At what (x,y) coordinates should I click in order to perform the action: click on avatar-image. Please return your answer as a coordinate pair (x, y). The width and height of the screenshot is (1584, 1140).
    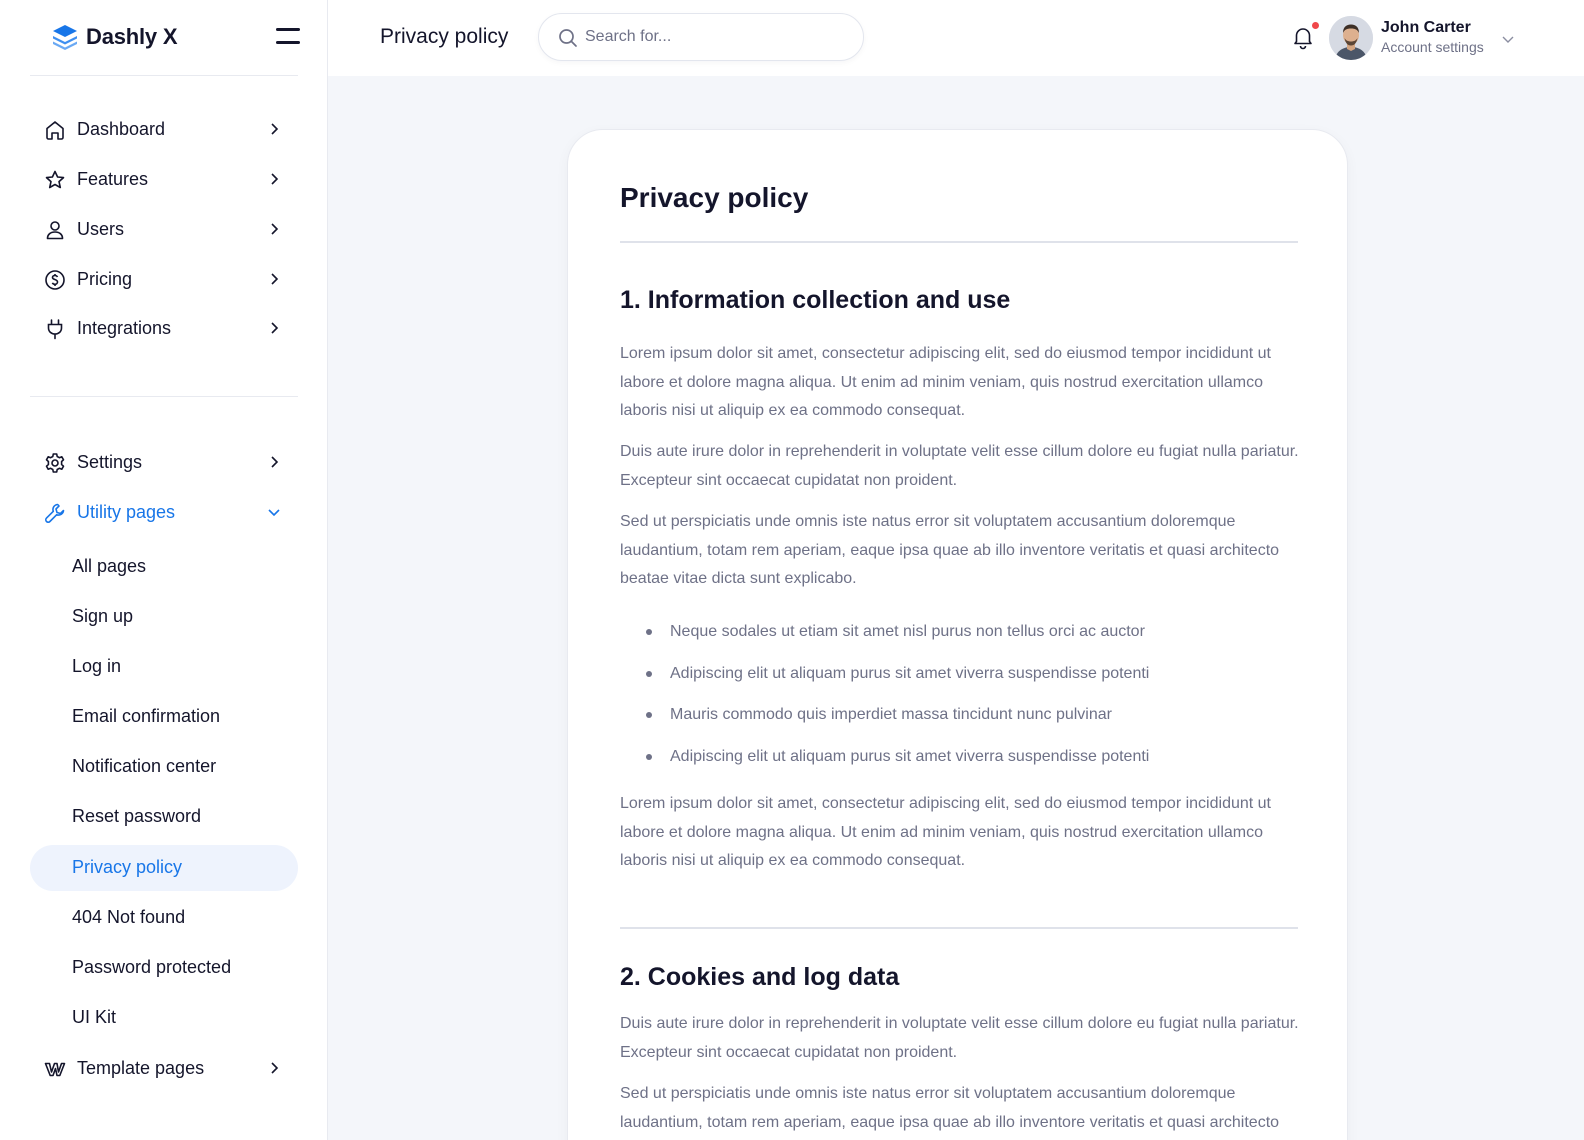
    Looking at the image, I should click on (1351, 38).